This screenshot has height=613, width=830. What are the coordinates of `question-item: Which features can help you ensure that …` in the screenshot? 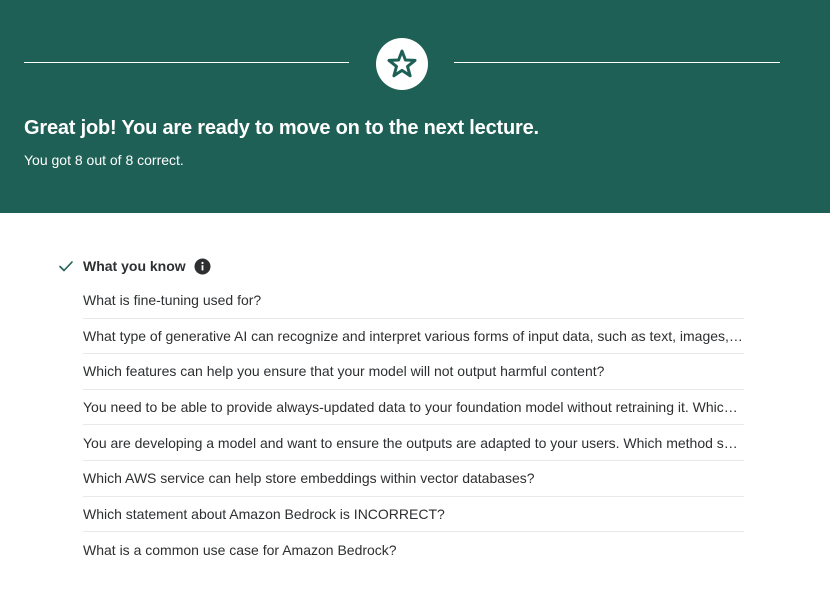 It's located at (413, 372).